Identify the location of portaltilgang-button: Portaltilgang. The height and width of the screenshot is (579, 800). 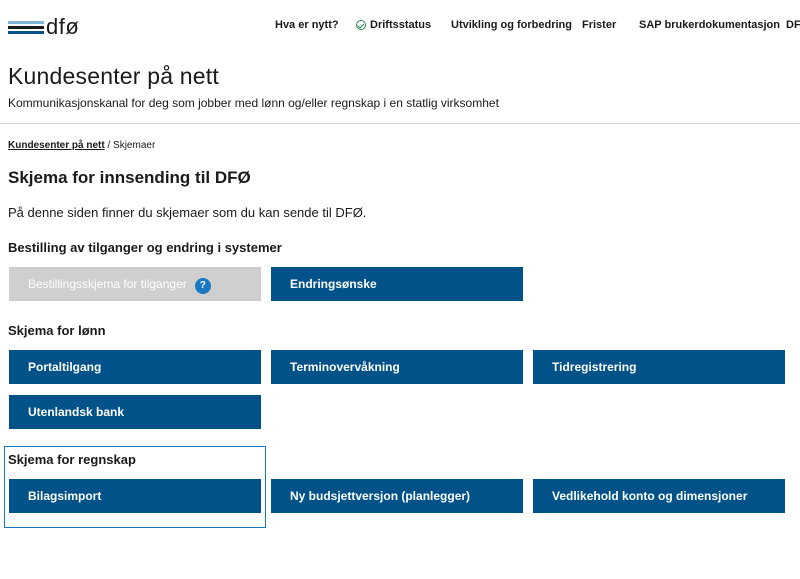
(135, 367).